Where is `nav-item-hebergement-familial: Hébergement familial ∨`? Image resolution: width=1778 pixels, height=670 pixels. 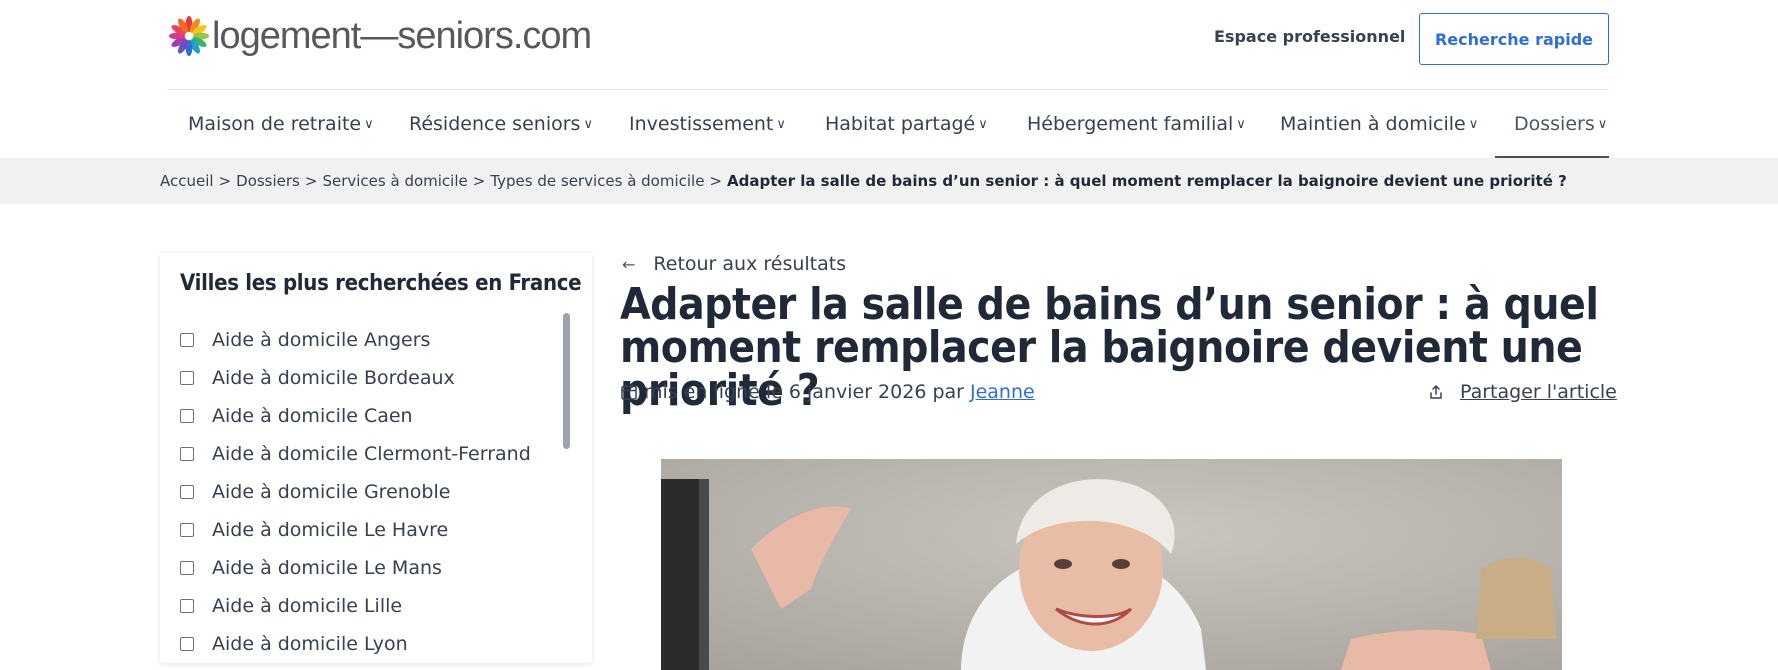 nav-item-hebergement-familial: Hébergement familial ∨ is located at coordinates (1136, 124).